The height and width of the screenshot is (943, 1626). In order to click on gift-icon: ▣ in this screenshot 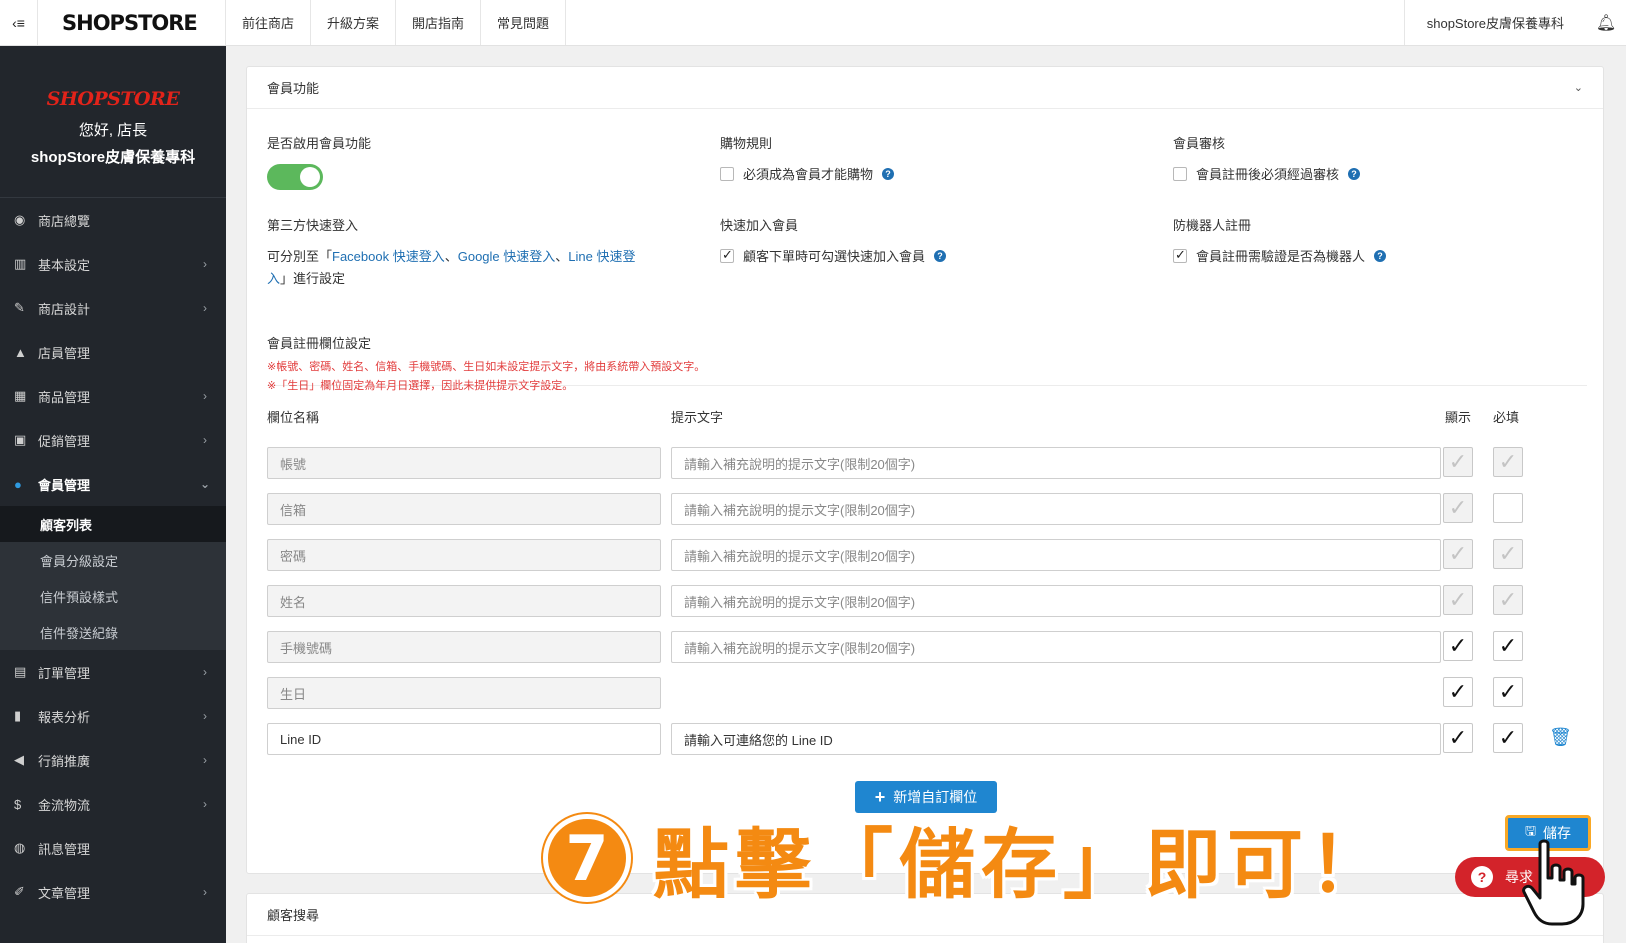, I will do `click(20, 439)`.